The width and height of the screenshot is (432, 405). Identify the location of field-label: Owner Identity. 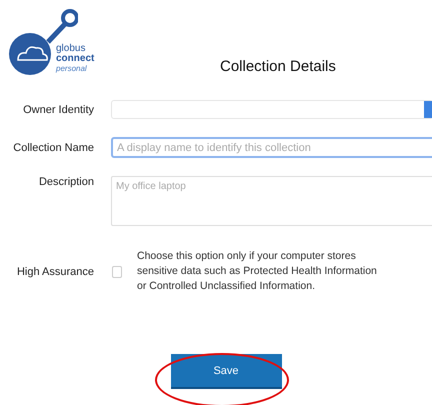
(58, 110).